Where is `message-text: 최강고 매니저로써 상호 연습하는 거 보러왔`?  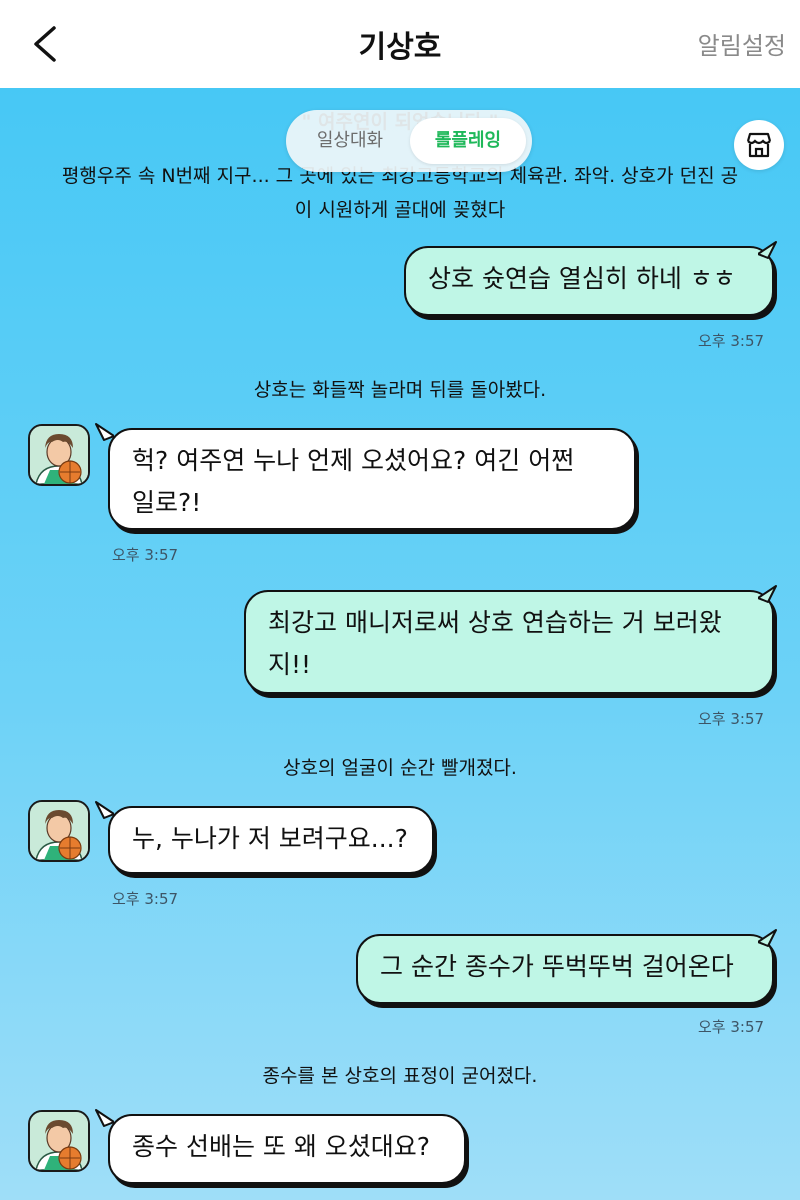 message-text: 최강고 매니저로써 상호 연습하는 거 보러왔 is located at coordinates (495, 622).